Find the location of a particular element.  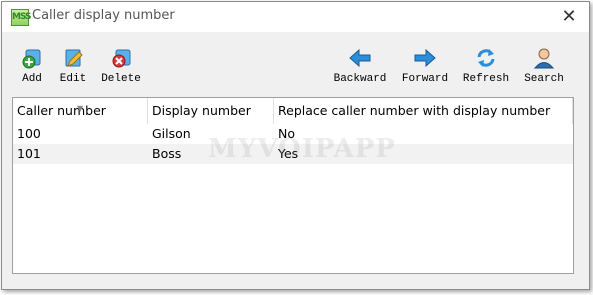

arrow-right-icon is located at coordinates (425, 58).